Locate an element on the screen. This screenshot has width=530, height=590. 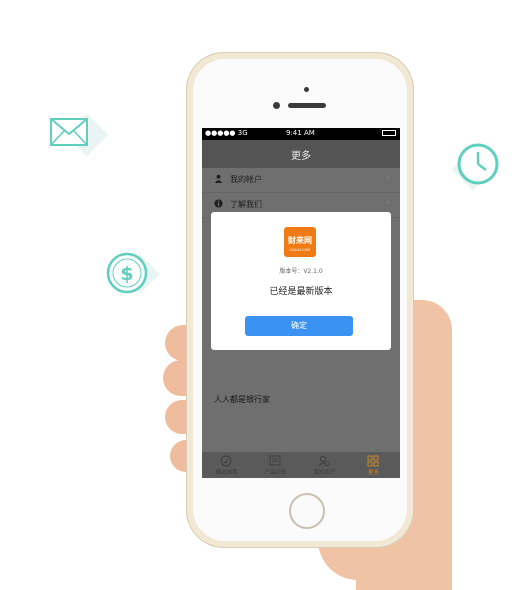
grid-icon is located at coordinates (373, 461).